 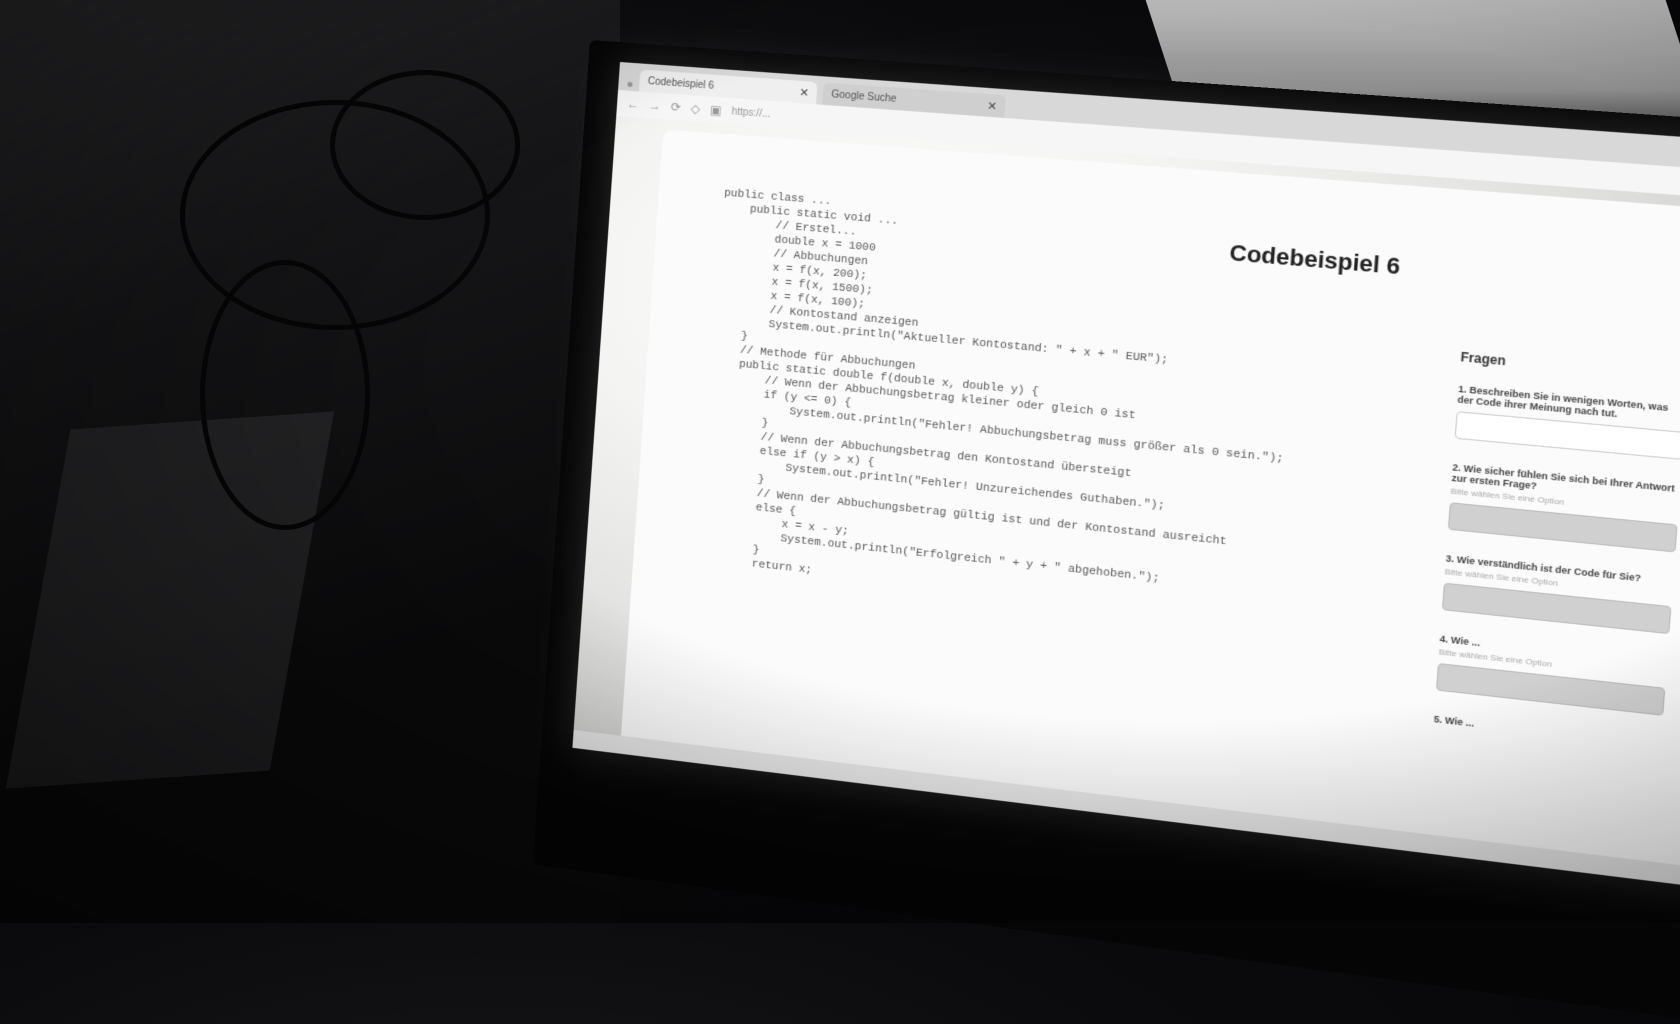 What do you see at coordinates (864, 97) in the screenshot?
I see `tab-label: Google Suche` at bounding box center [864, 97].